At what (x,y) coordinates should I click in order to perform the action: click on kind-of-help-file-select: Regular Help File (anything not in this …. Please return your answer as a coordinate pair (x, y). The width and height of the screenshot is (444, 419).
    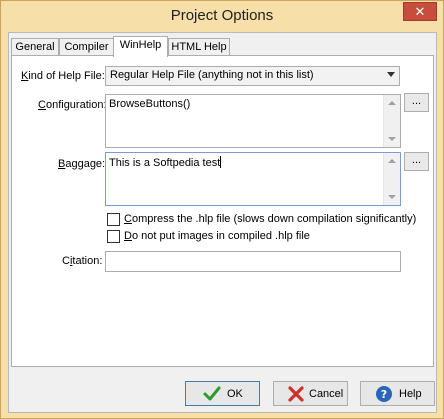
    Looking at the image, I should click on (252, 76).